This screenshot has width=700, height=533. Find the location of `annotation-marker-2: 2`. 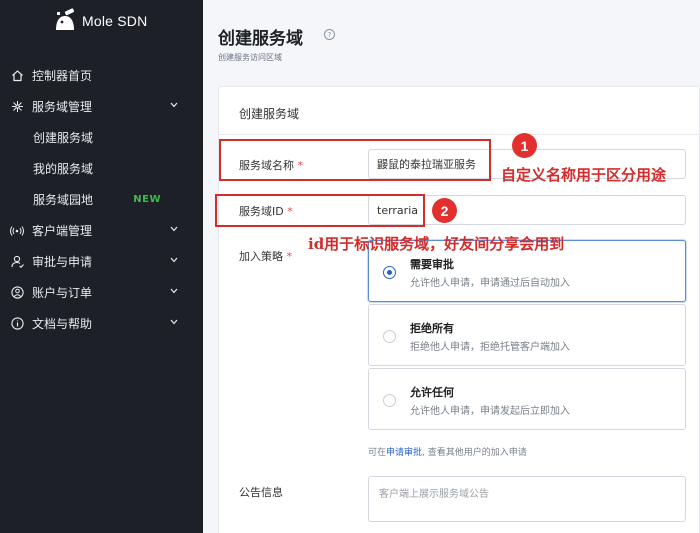

annotation-marker-2: 2 is located at coordinates (444, 210).